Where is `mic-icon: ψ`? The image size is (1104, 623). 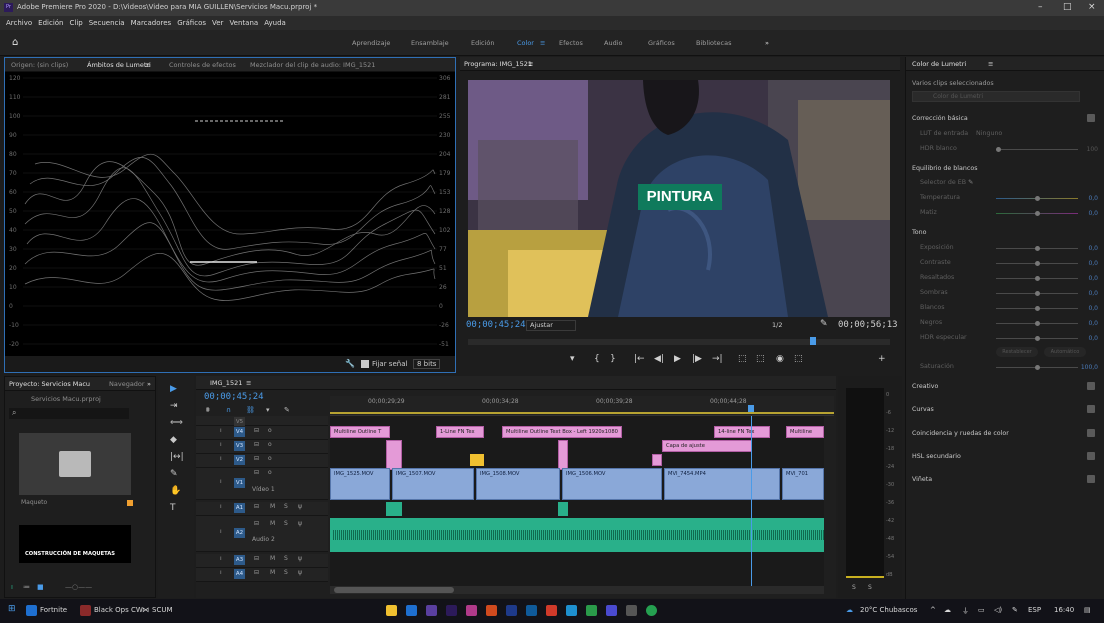
mic-icon: ψ is located at coordinates (300, 523).